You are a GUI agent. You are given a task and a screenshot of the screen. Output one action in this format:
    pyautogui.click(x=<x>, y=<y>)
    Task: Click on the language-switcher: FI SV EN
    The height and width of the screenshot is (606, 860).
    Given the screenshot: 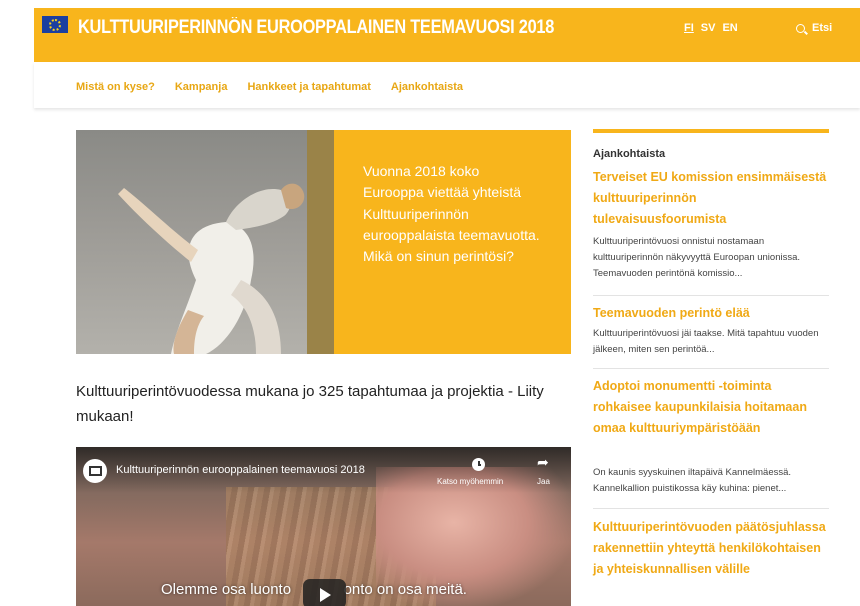 What is the action you would take?
    pyautogui.click(x=711, y=28)
    